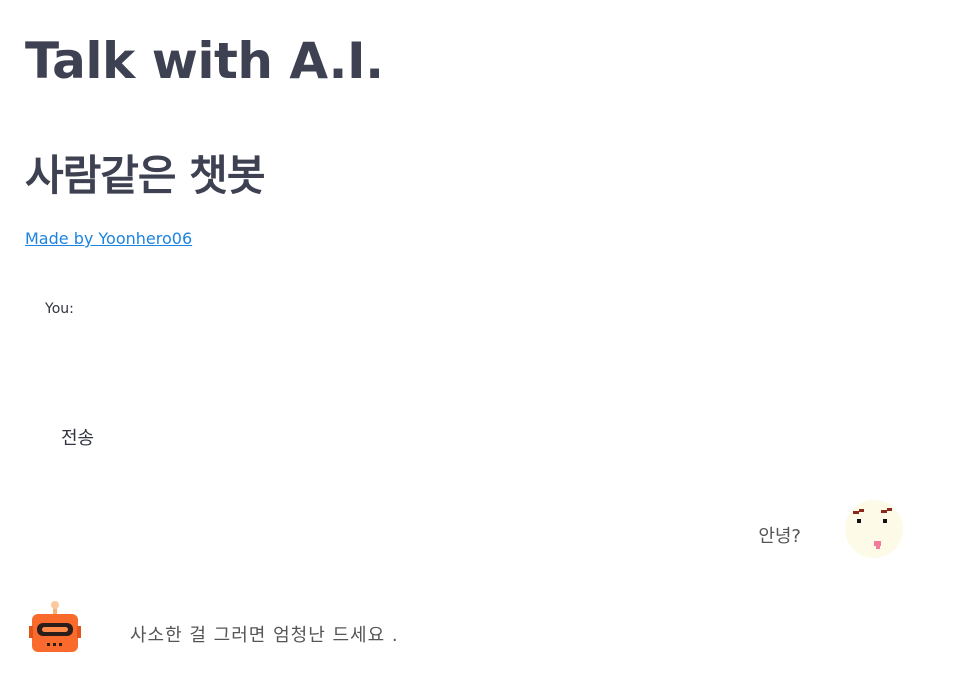 Image resolution: width=953 pixels, height=692 pixels. I want to click on send-button: 전송, so click(82, 437).